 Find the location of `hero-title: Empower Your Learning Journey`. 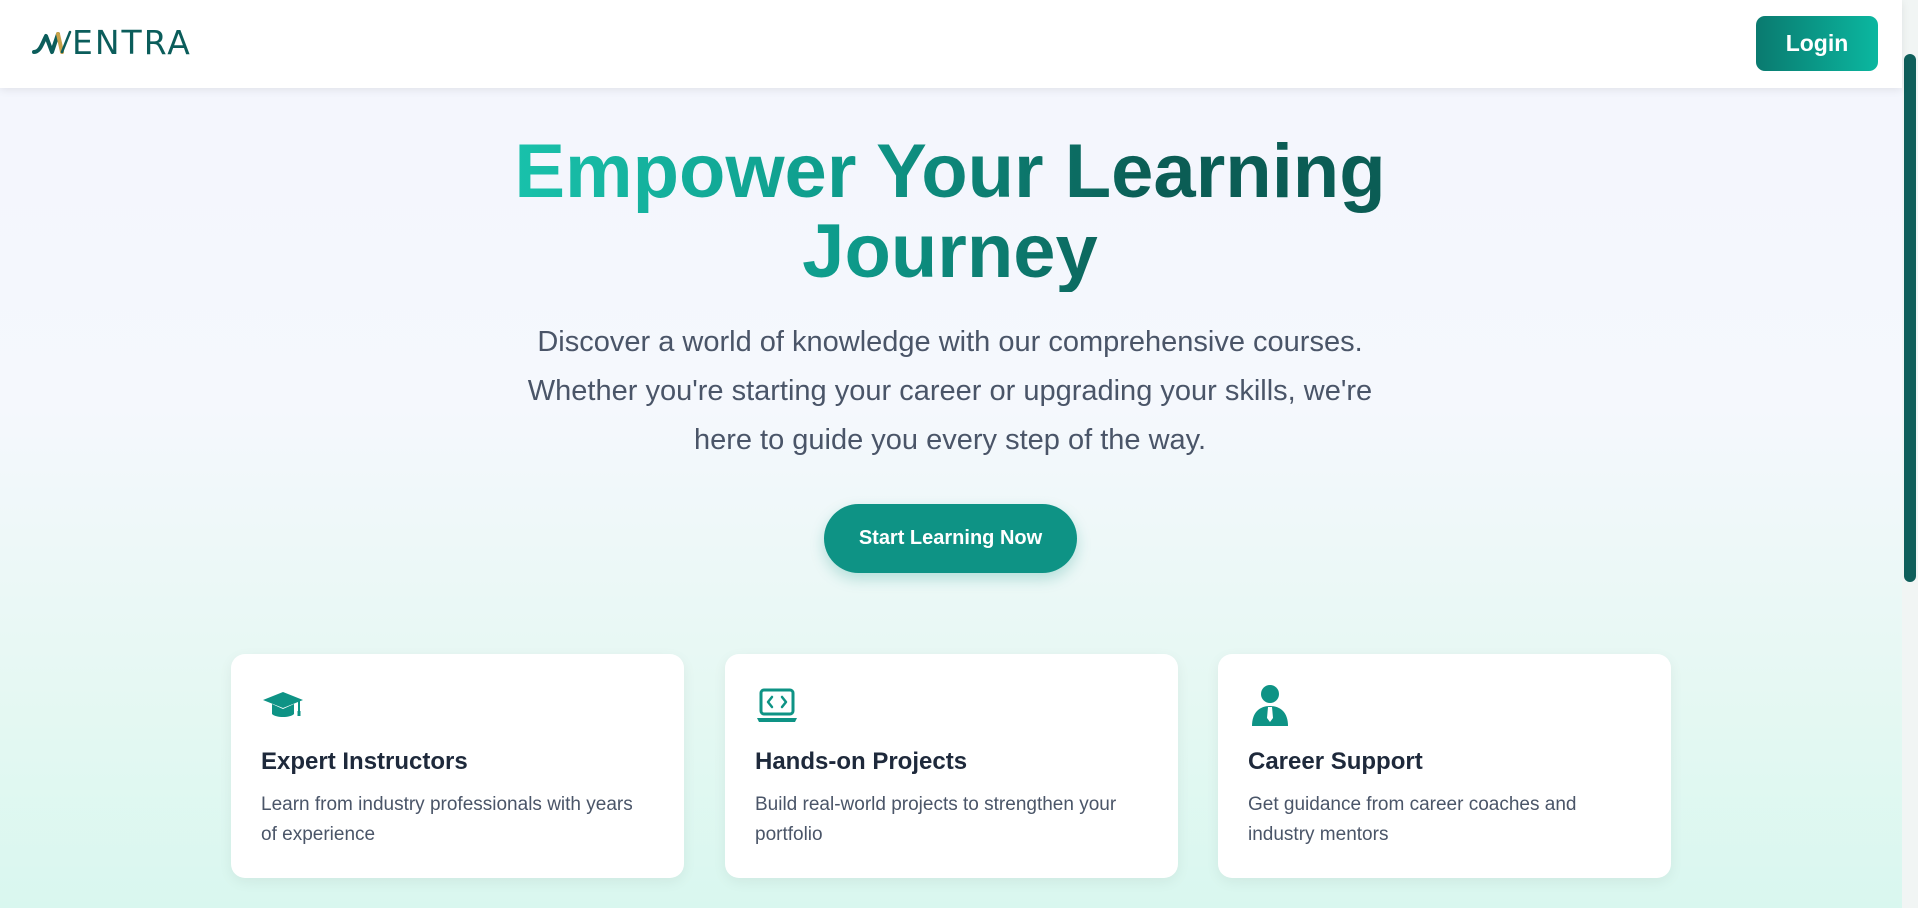

hero-title: Empower Your Learning Journey is located at coordinates (950, 212).